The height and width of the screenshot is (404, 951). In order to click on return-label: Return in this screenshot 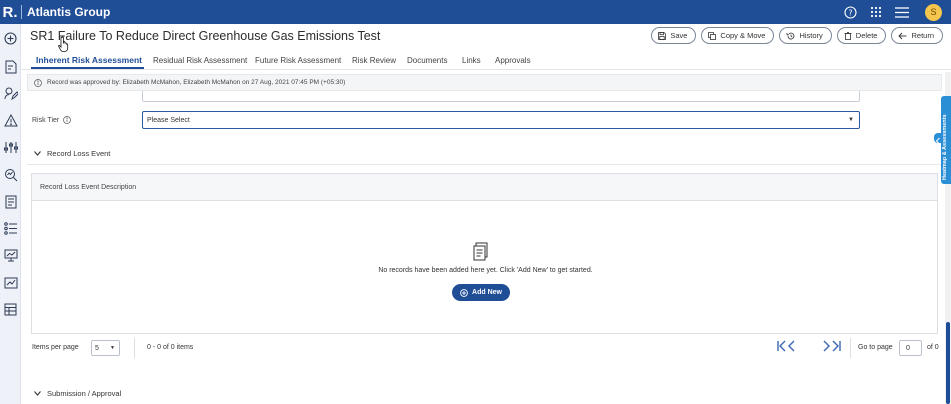, I will do `click(922, 35)`.